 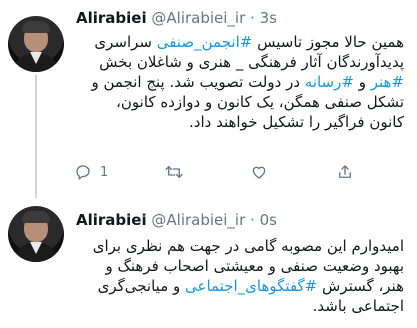 What do you see at coordinates (268, 220) in the screenshot?
I see `timestamp: 0s` at bounding box center [268, 220].